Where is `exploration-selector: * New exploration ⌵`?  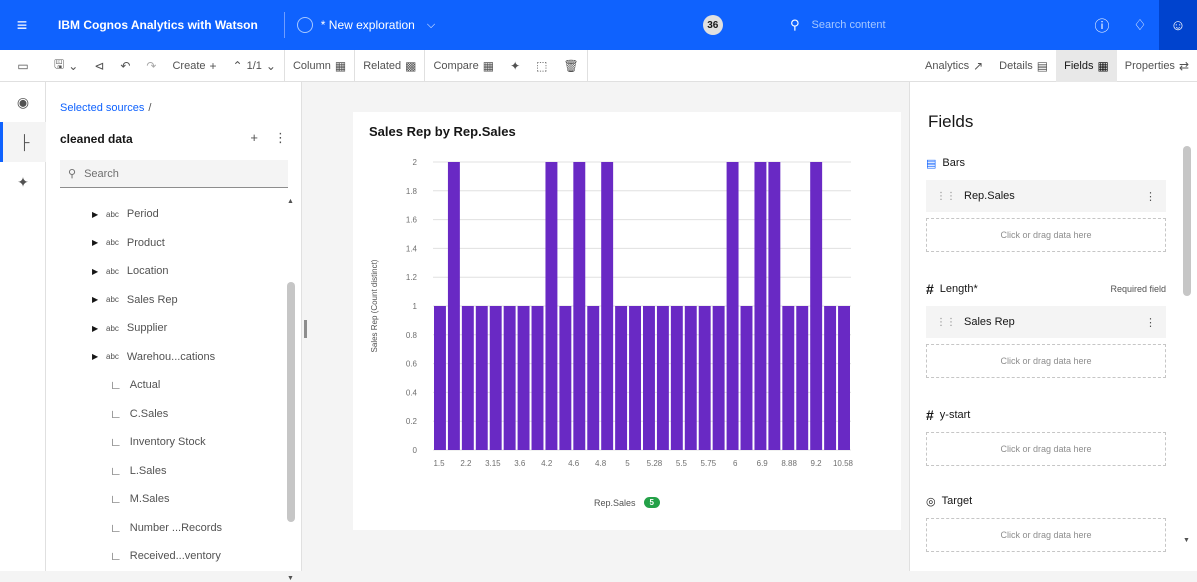
exploration-selector: * New exploration ⌵ is located at coordinates (496, 25).